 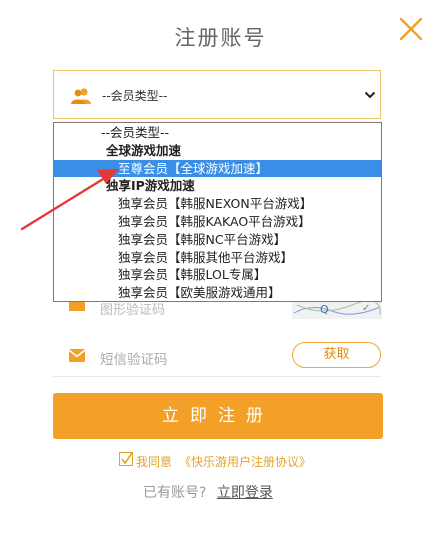 What do you see at coordinates (150, 186) in the screenshot?
I see `dropdown-optgroup-label: 独享IP游戏加速` at bounding box center [150, 186].